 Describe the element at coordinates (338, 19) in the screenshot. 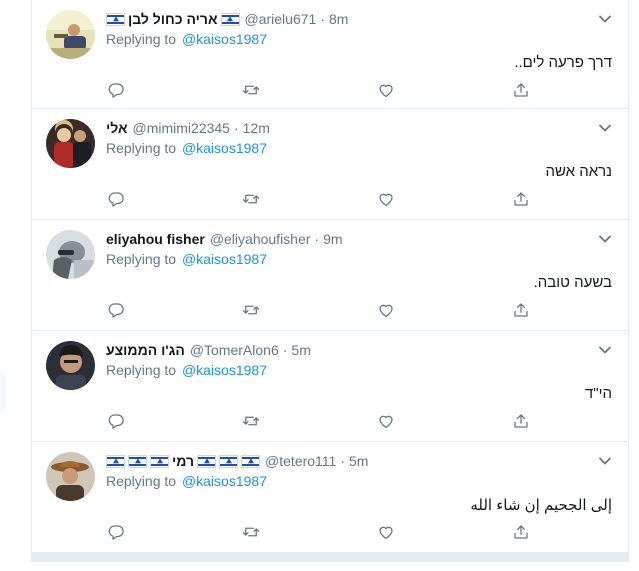

I see `timestamp: 8m` at that location.